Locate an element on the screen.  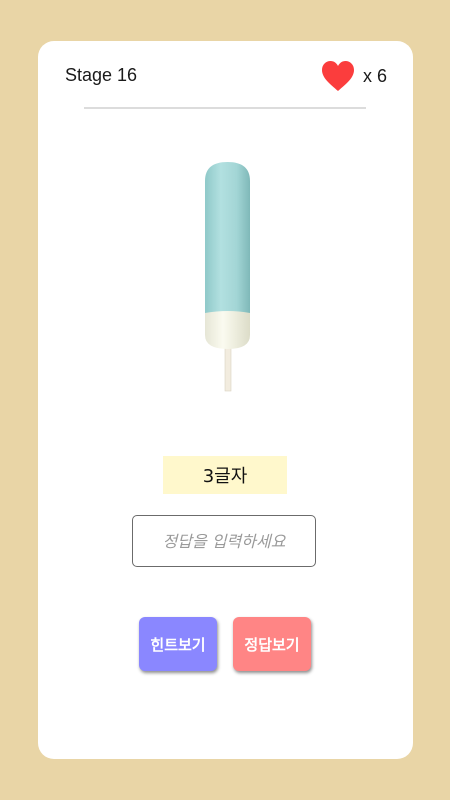
lives-indicator: x 6 is located at coordinates (354, 76).